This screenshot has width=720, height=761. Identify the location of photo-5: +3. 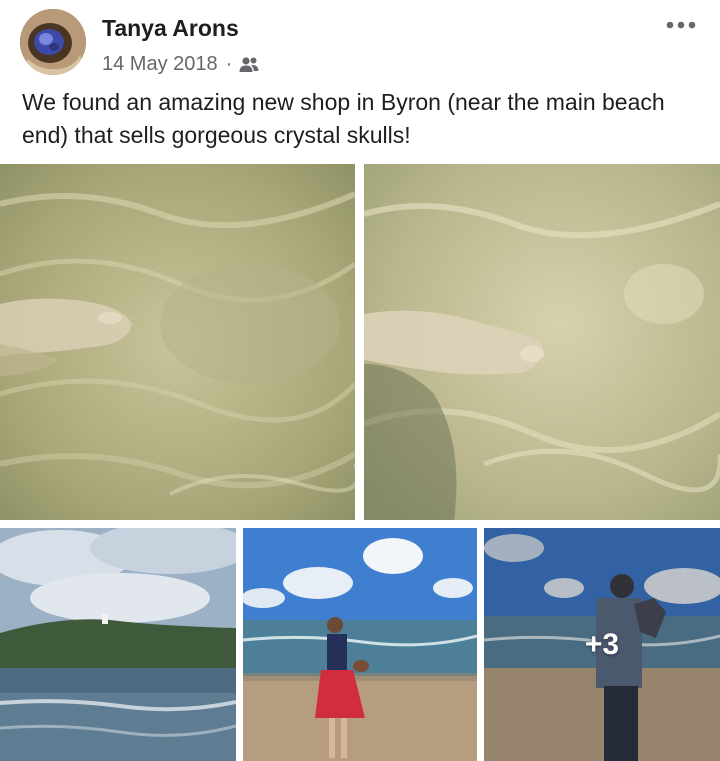
(602, 644).